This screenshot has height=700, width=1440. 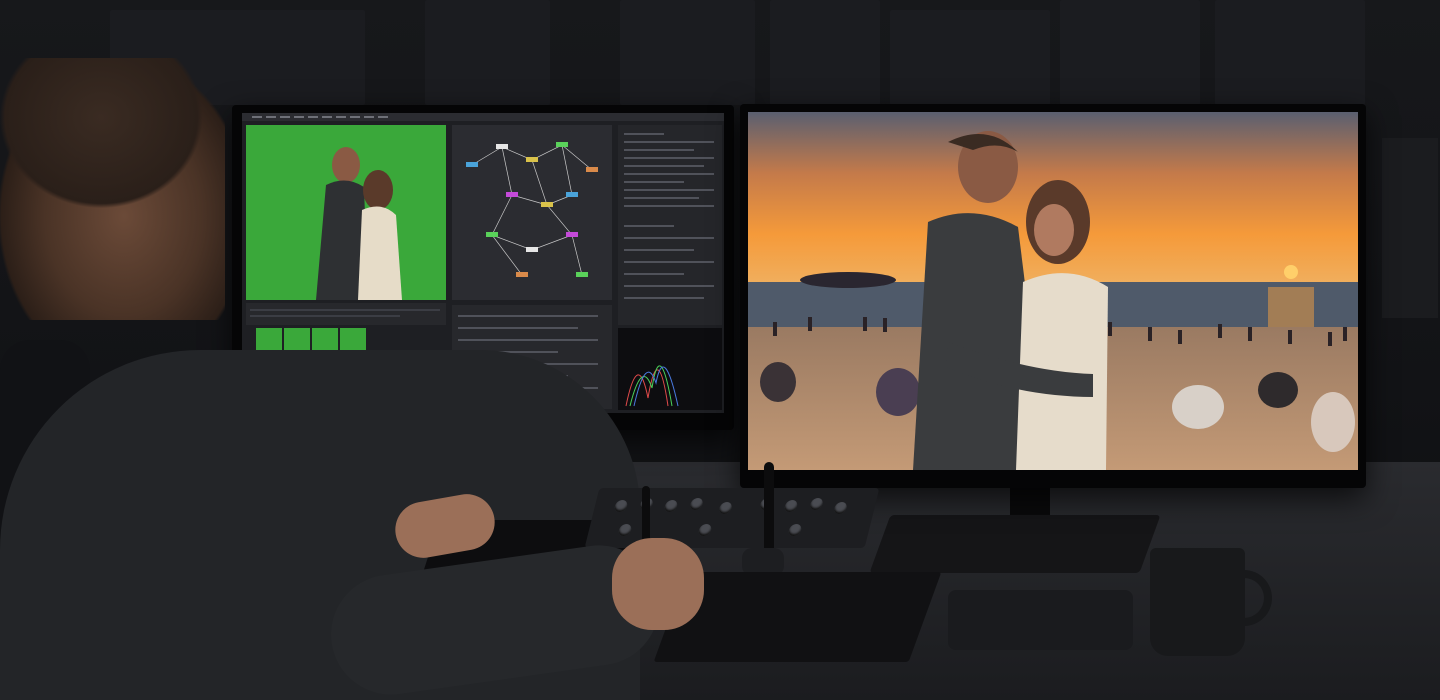 I want to click on viewer-panel, so click(x=346, y=212).